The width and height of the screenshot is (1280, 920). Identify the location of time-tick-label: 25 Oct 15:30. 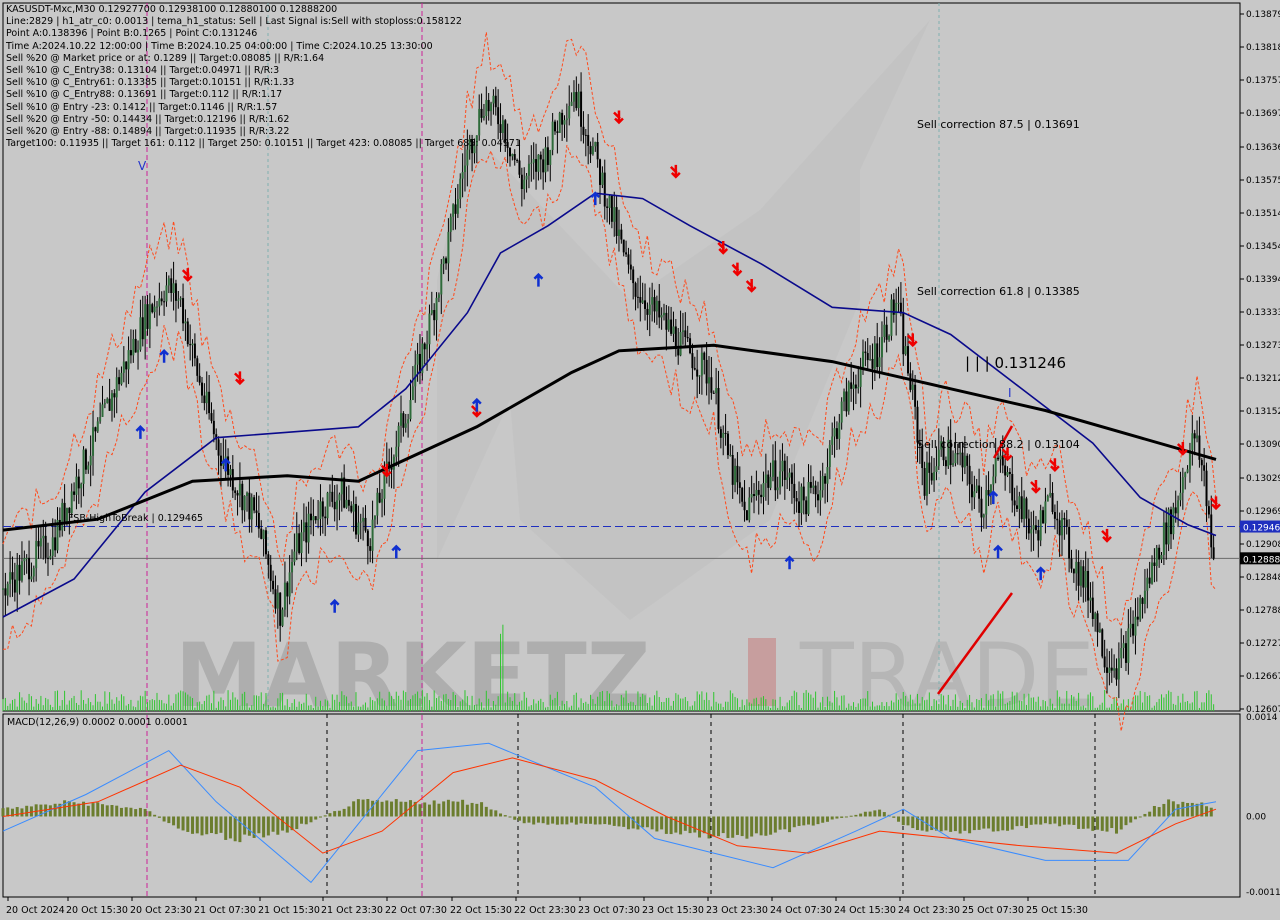
(1057, 910).